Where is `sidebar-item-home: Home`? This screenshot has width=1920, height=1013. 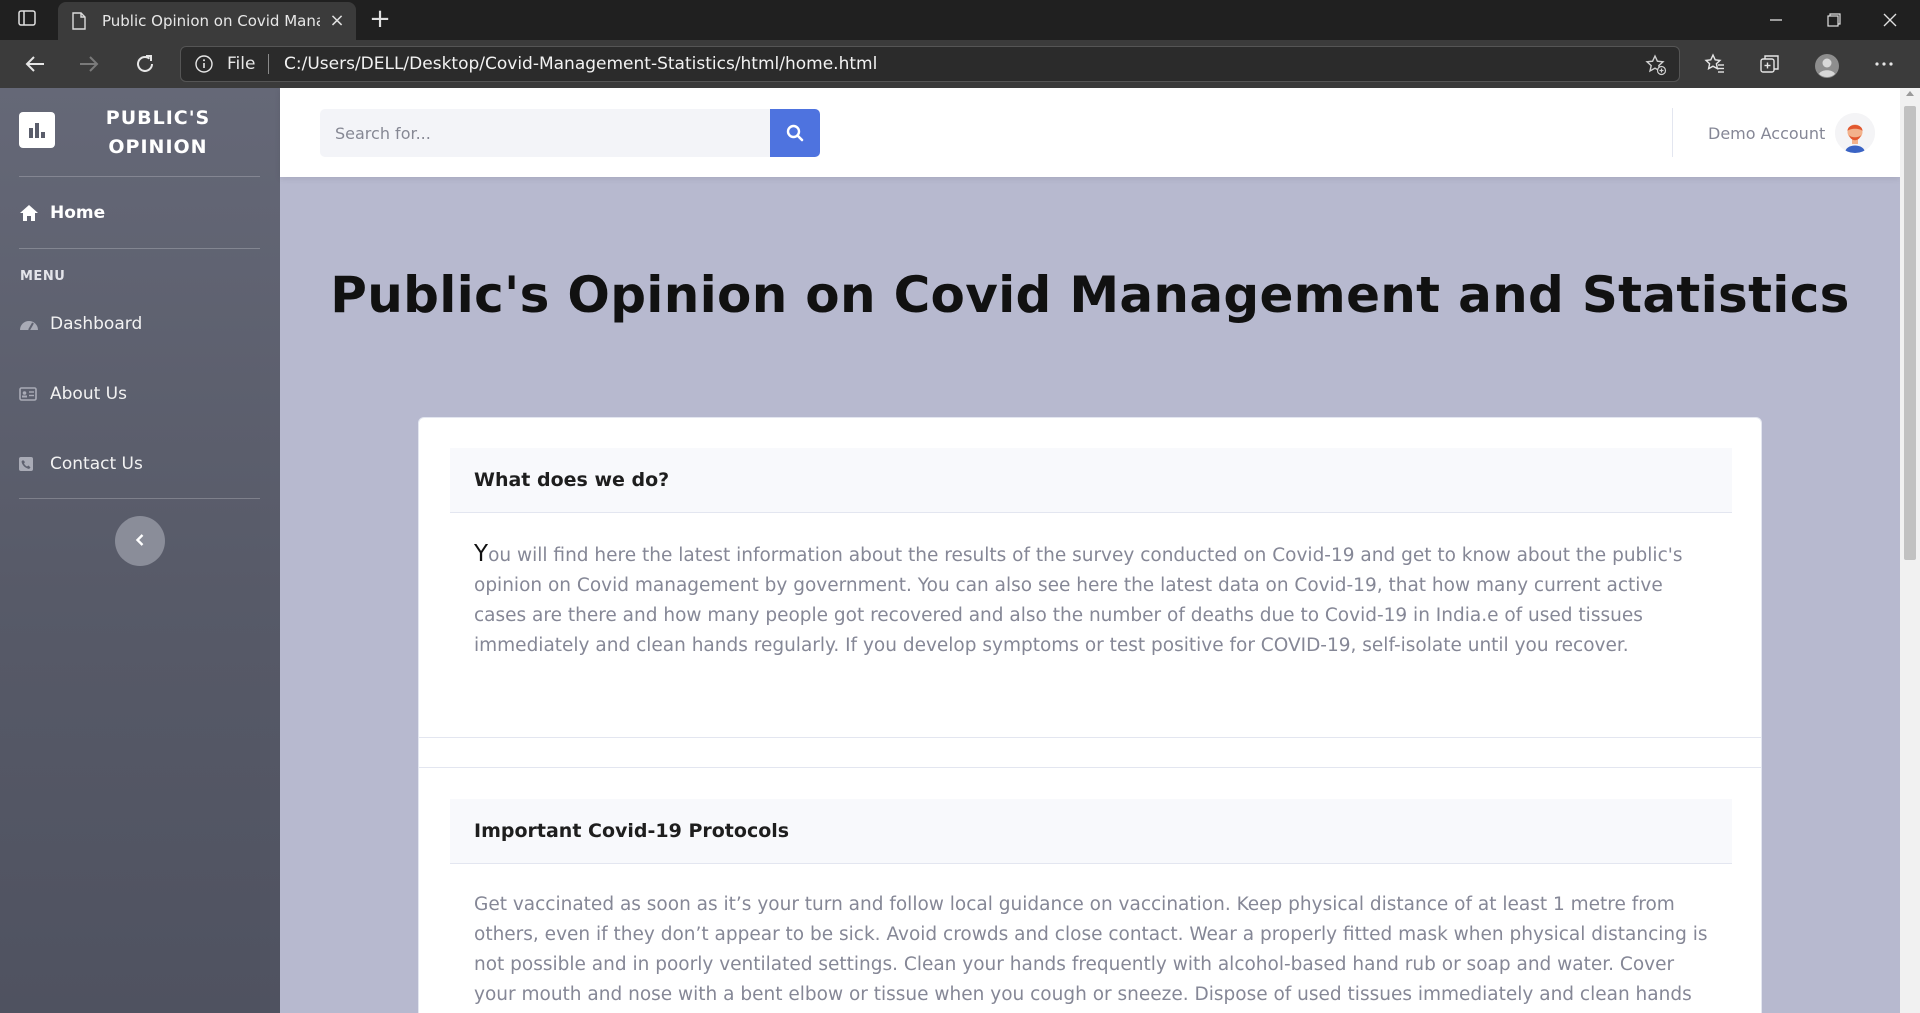
sidebar-item-home: Home is located at coordinates (139, 213).